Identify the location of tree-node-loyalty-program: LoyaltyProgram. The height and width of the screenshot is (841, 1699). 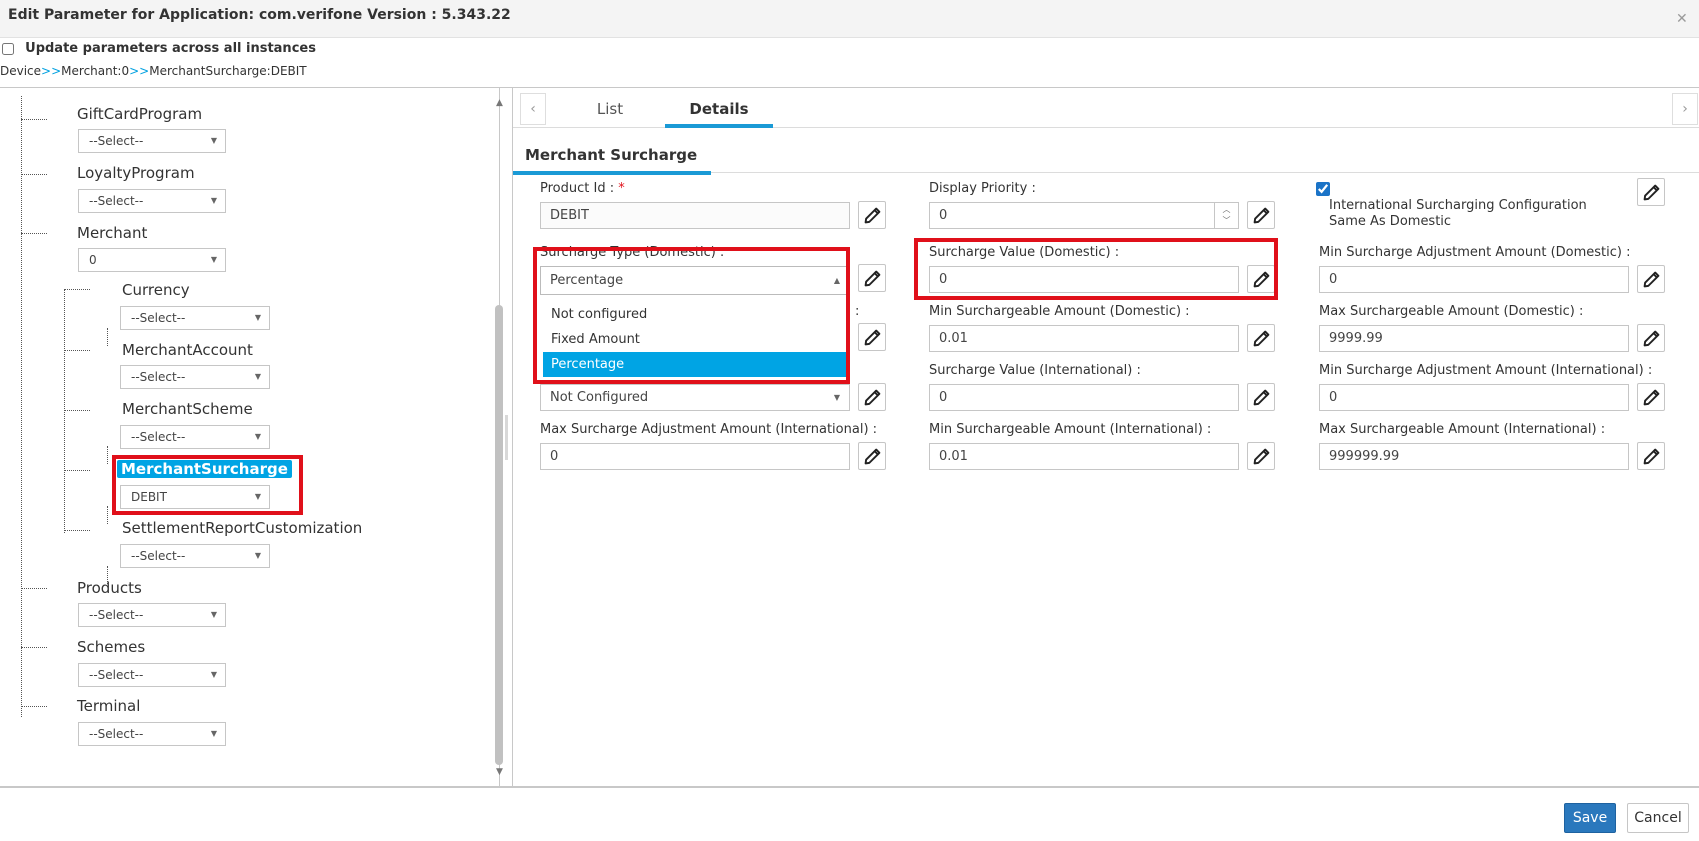
(136, 173).